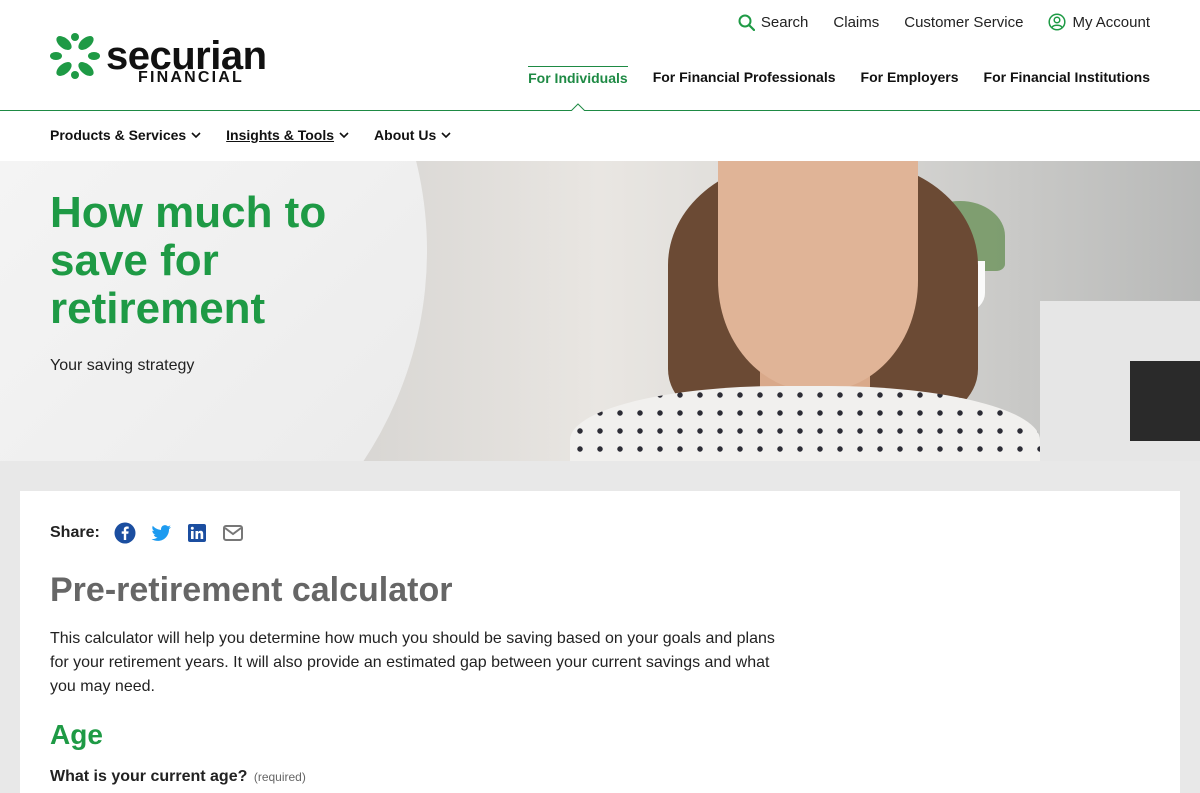  Describe the element at coordinates (405, 135) in the screenshot. I see `about-us-label: About Us` at that location.